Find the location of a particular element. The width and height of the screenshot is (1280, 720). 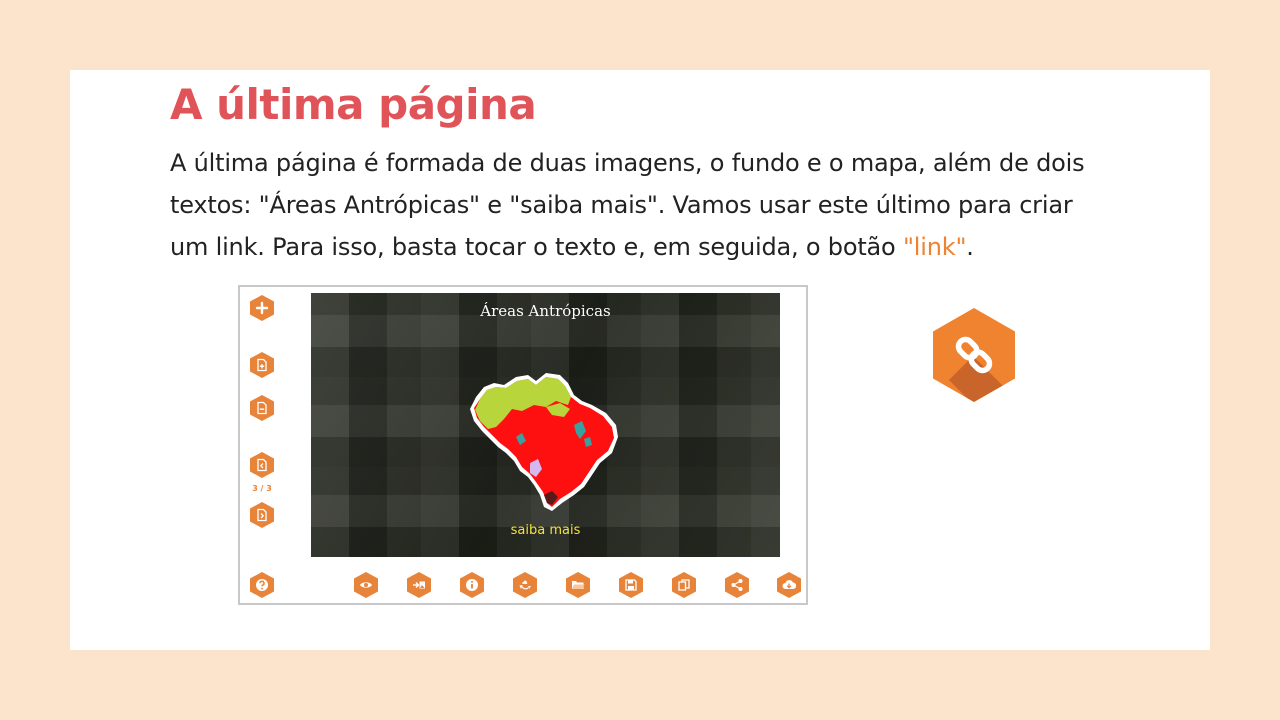

eye-icon is located at coordinates (366, 585).